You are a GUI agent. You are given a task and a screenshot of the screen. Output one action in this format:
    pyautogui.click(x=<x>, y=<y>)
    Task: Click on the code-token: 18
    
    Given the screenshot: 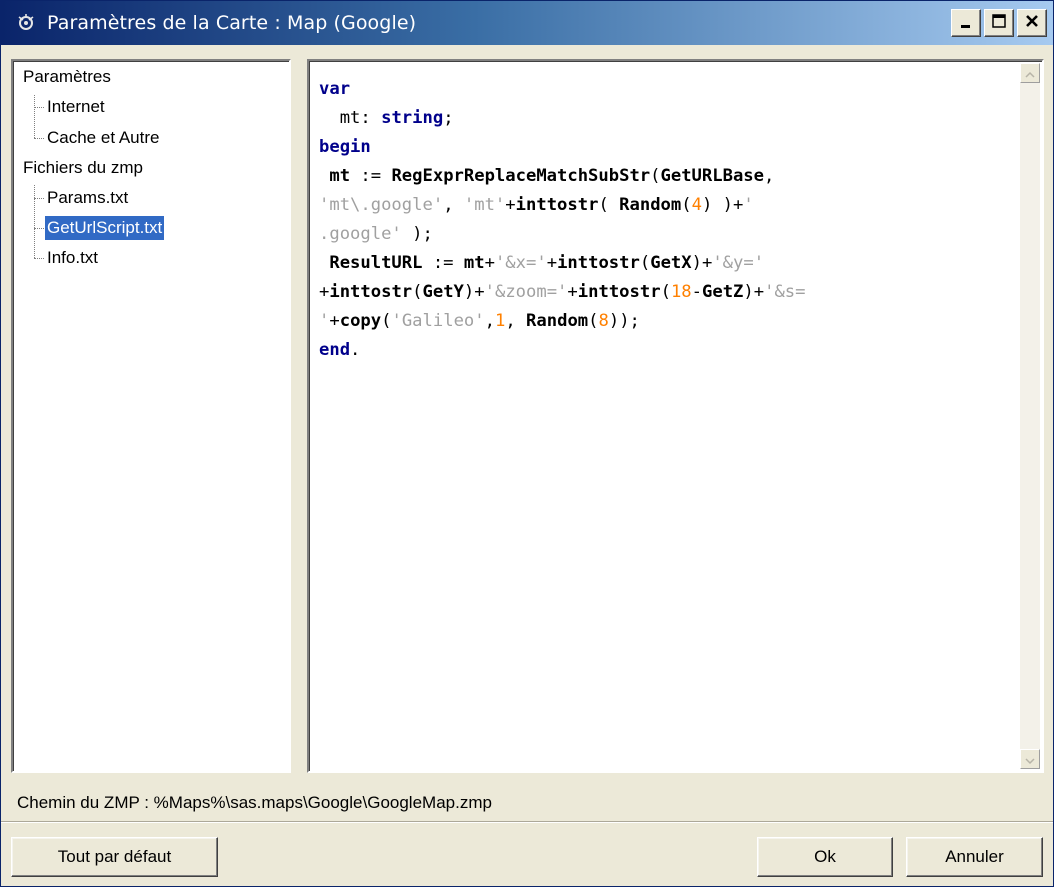 What is the action you would take?
    pyautogui.click(x=681, y=292)
    